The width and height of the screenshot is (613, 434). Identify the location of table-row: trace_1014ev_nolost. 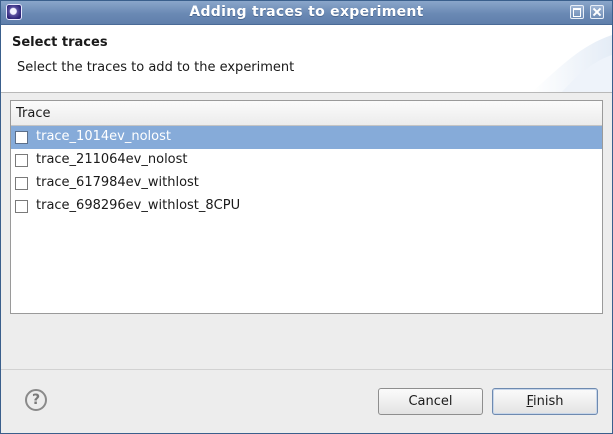
(306, 137).